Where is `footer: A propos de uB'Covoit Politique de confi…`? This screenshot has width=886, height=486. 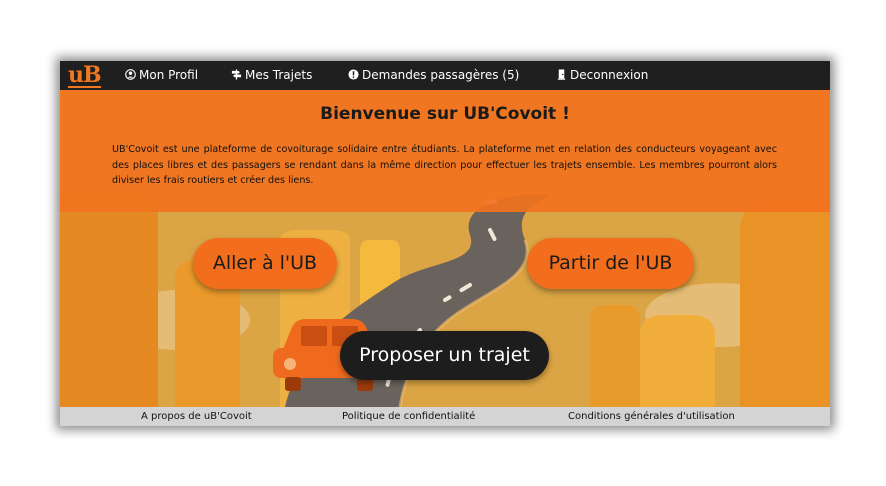
footer: A propos de uB'Covoit Politique de confi… is located at coordinates (445, 416).